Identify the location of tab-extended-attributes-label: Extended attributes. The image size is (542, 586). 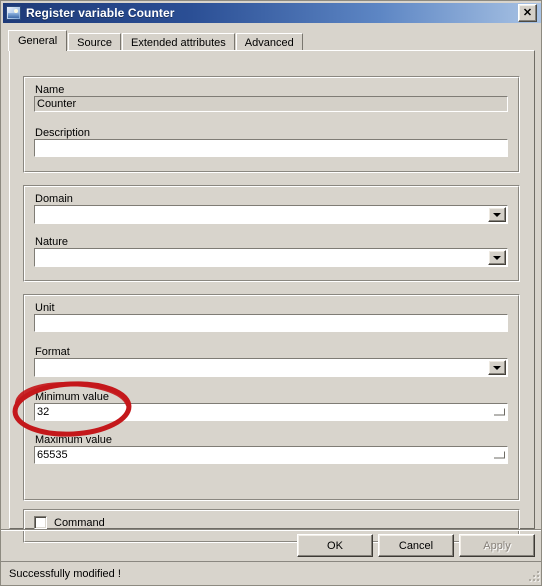
(178, 42).